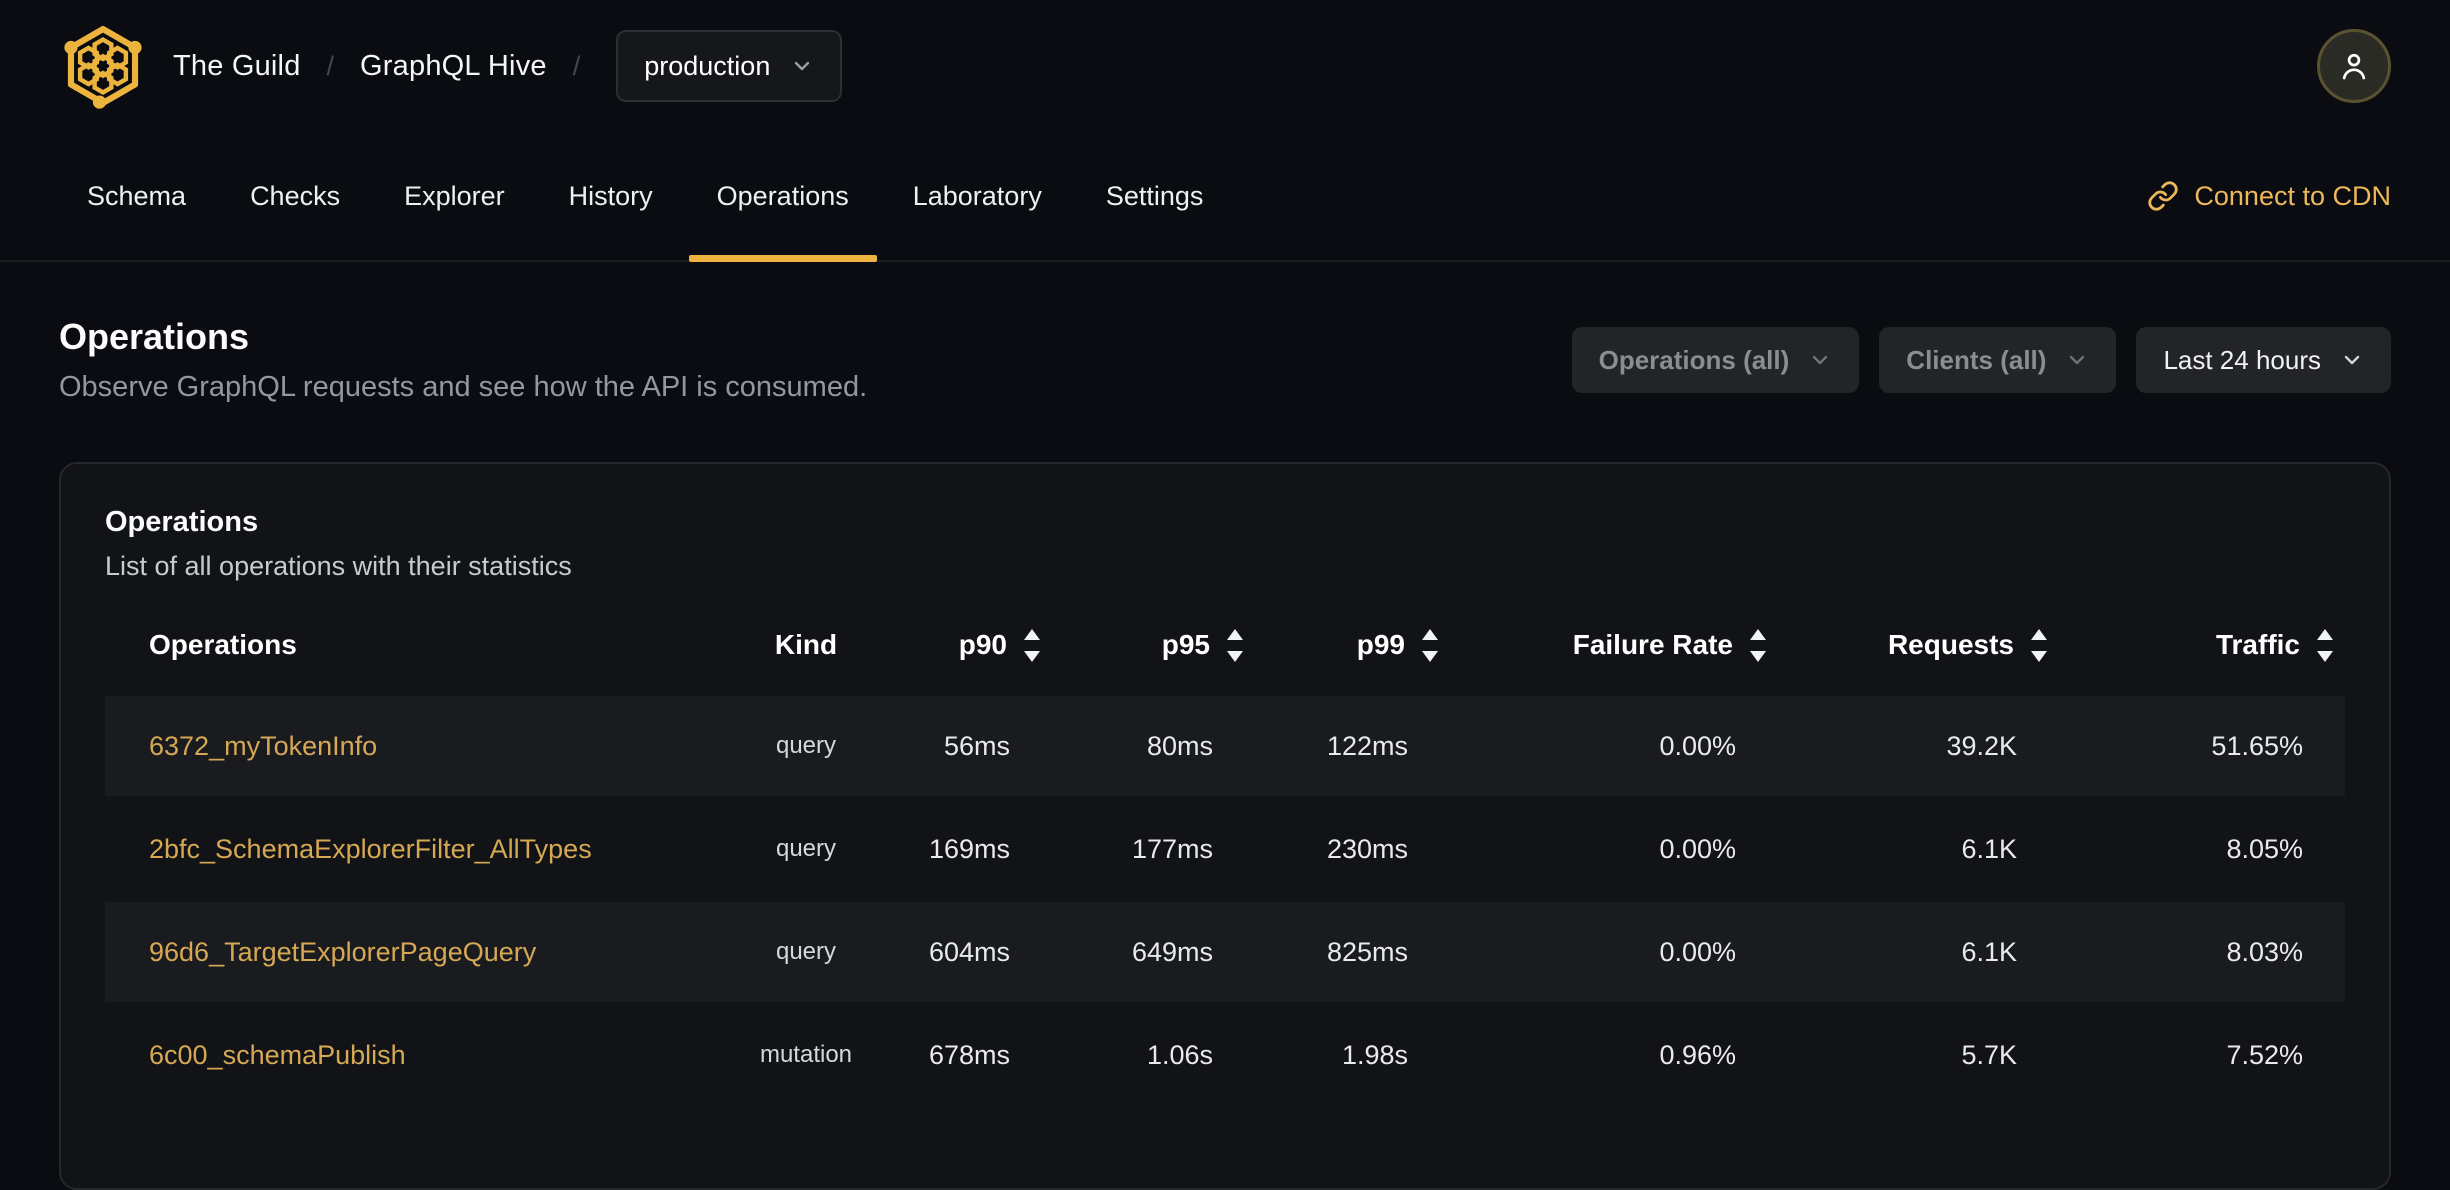 This screenshot has width=2450, height=1190. What do you see at coordinates (1380, 644) in the screenshot?
I see `column-label: p99` at bounding box center [1380, 644].